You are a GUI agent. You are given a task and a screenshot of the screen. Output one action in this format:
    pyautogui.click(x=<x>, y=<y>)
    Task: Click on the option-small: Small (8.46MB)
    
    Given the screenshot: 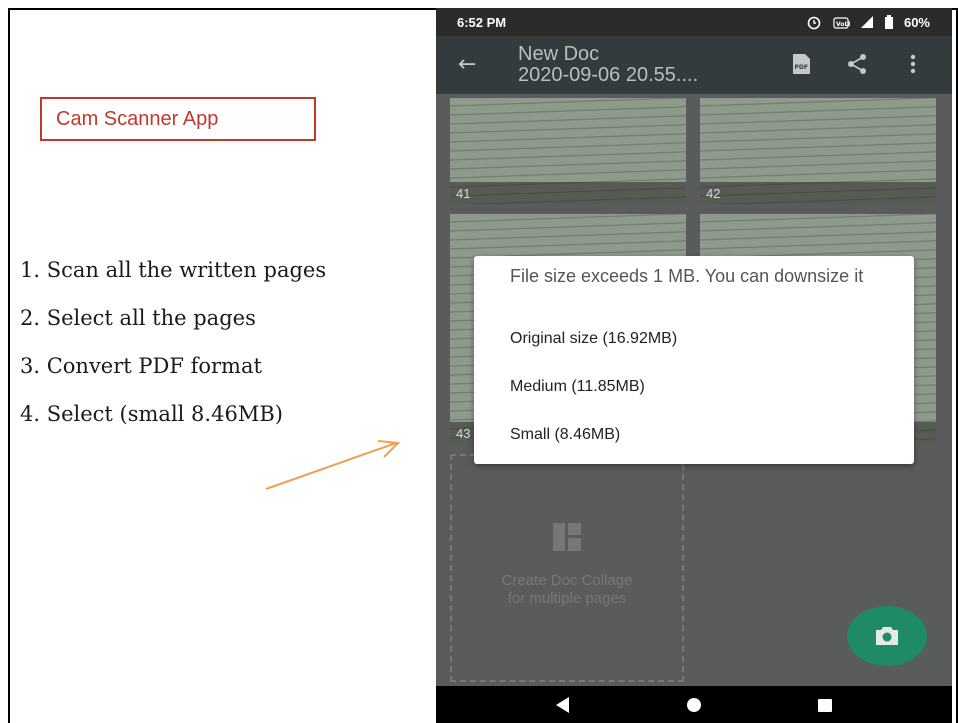 What is the action you would take?
    pyautogui.click(x=565, y=435)
    